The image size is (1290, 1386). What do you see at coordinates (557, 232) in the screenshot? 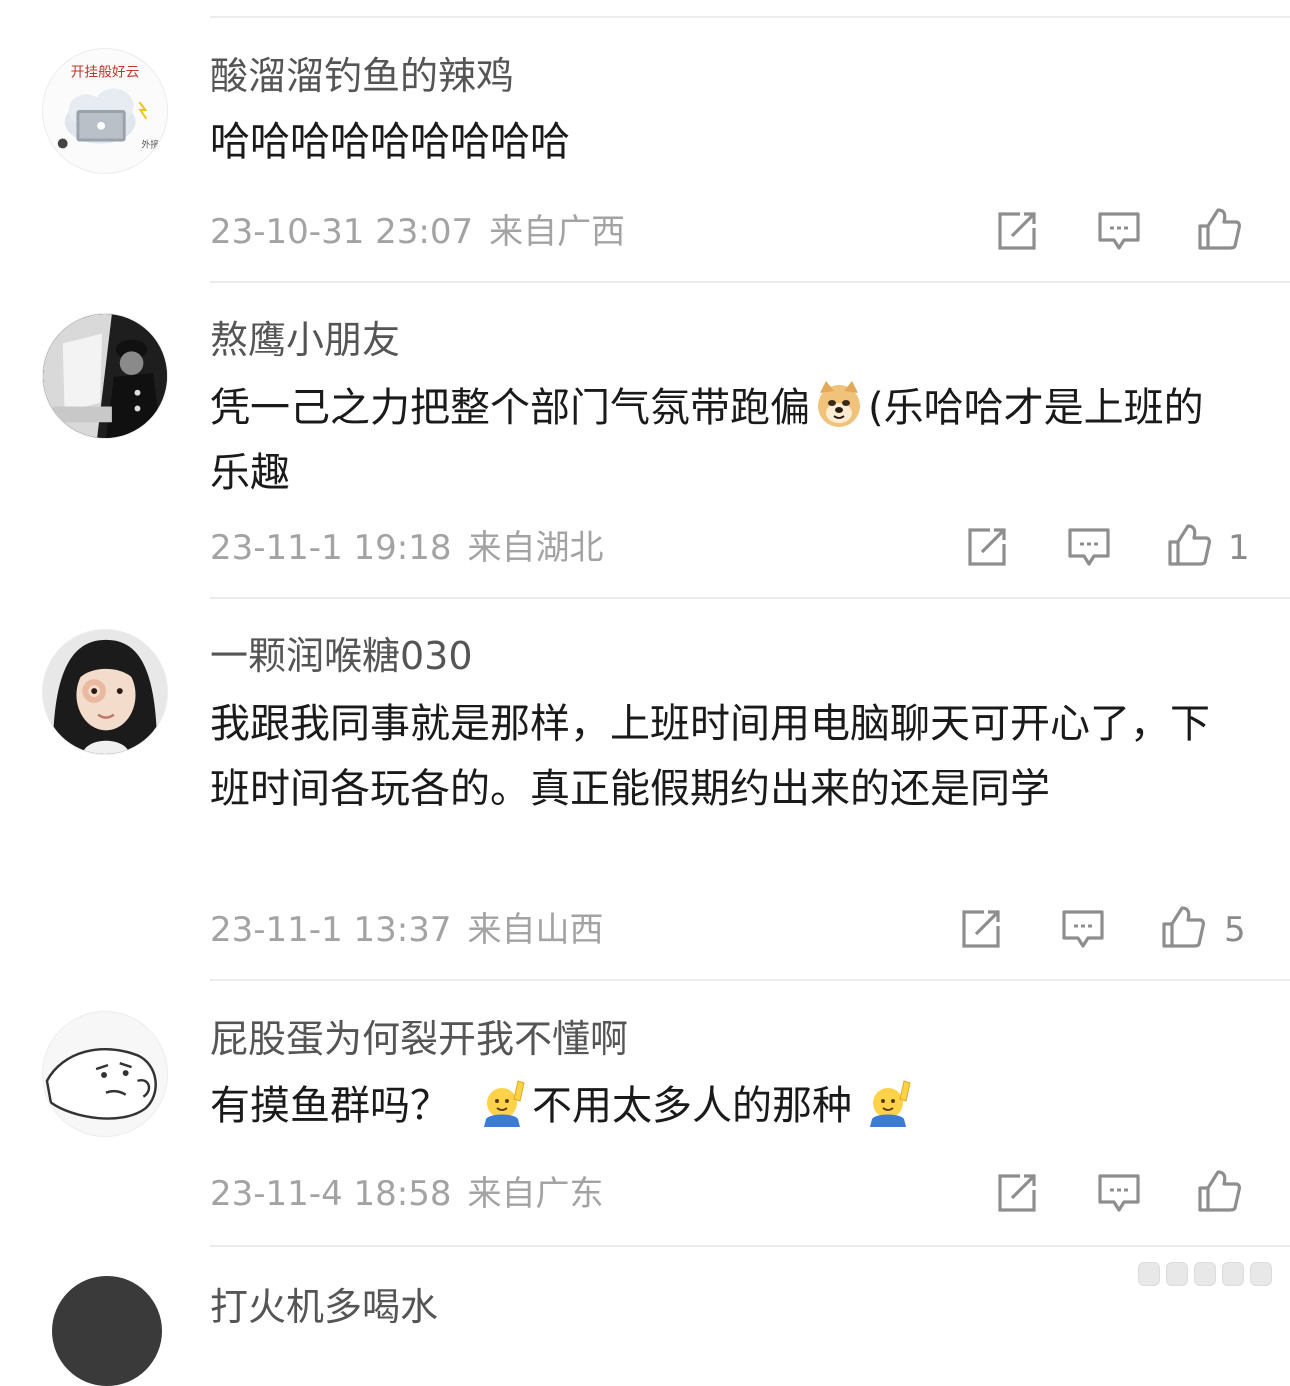
I see `location: 来自广西` at bounding box center [557, 232].